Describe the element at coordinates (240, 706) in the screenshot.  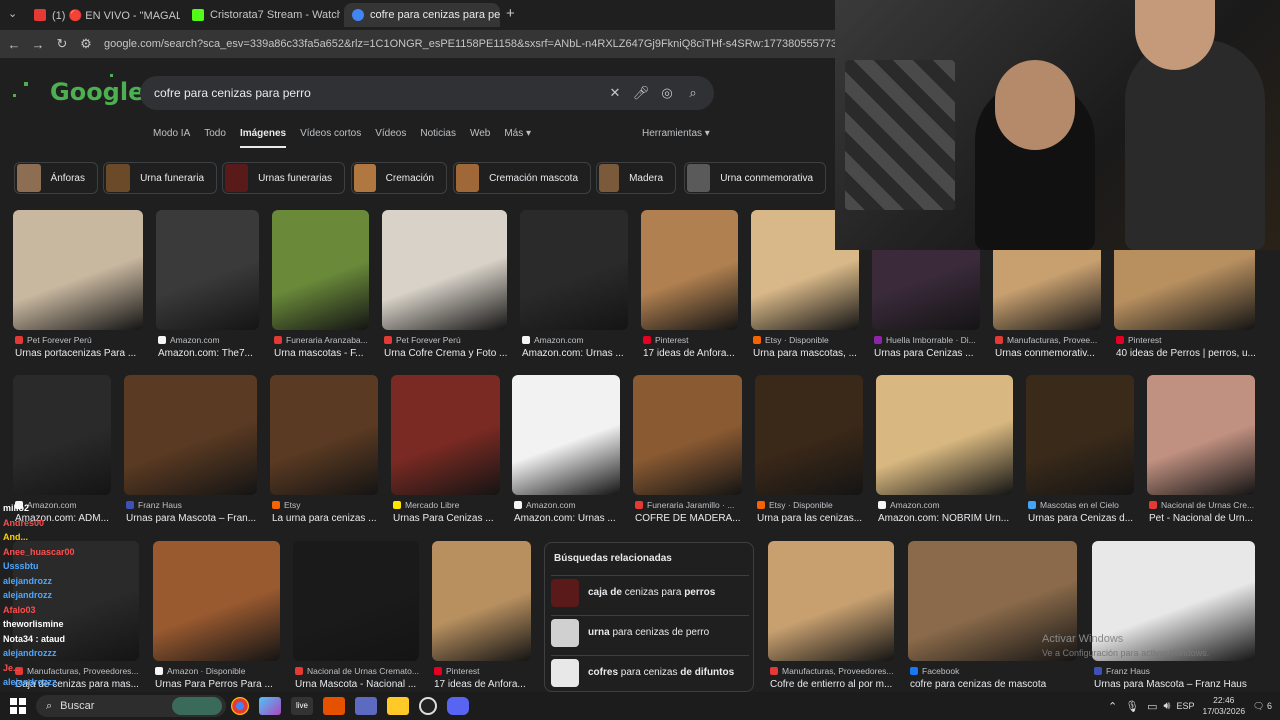
I see `chrome-icon` at that location.